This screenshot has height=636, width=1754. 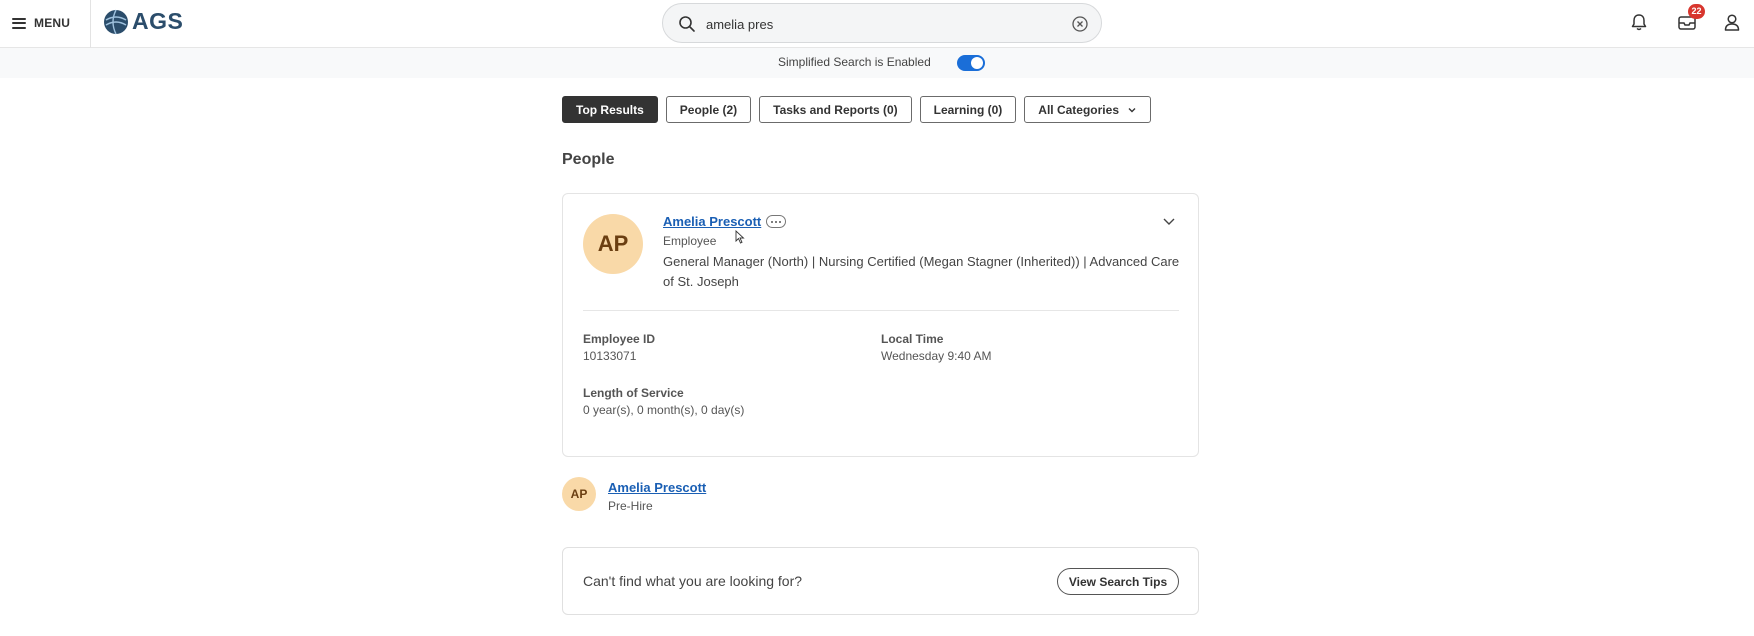 What do you see at coordinates (158, 21) in the screenshot?
I see `logo-text: AGS` at bounding box center [158, 21].